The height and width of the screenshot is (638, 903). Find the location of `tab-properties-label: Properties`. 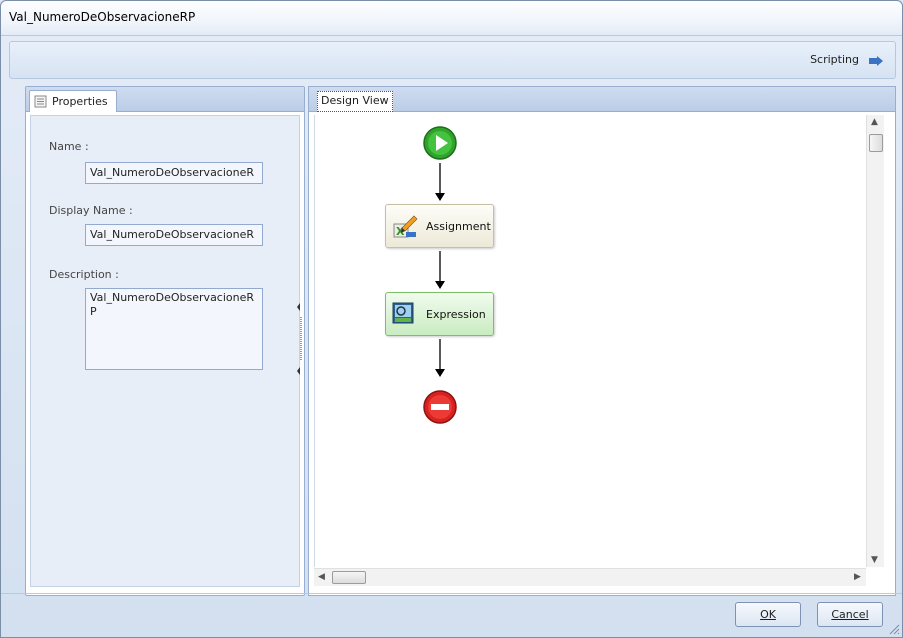

tab-properties-label: Properties is located at coordinates (80, 101).